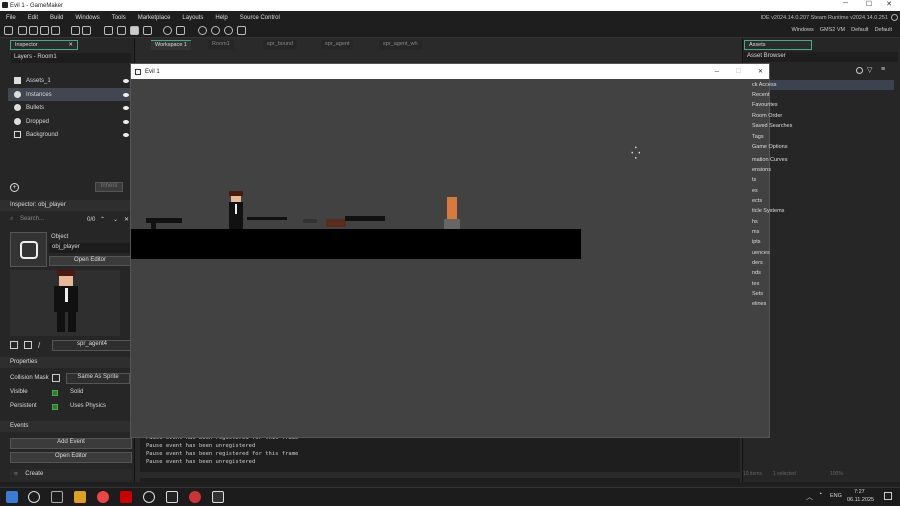 The height and width of the screenshot is (506, 900). I want to click on zoom-in-icon, so click(202, 30).